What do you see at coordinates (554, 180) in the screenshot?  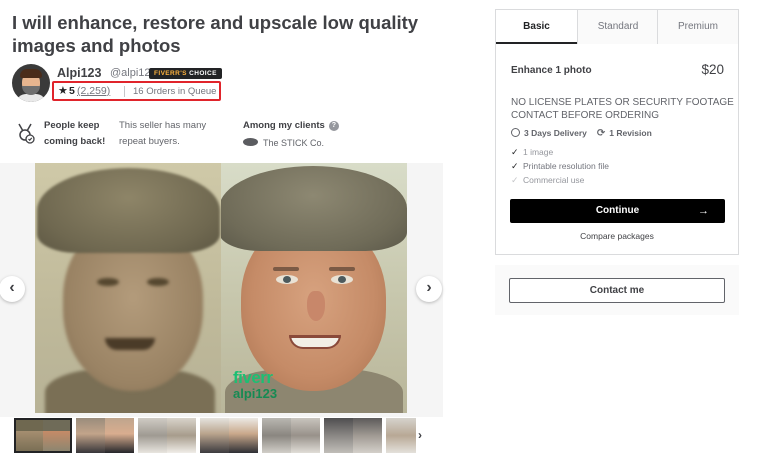 I see `feature-label: Commercial use` at bounding box center [554, 180].